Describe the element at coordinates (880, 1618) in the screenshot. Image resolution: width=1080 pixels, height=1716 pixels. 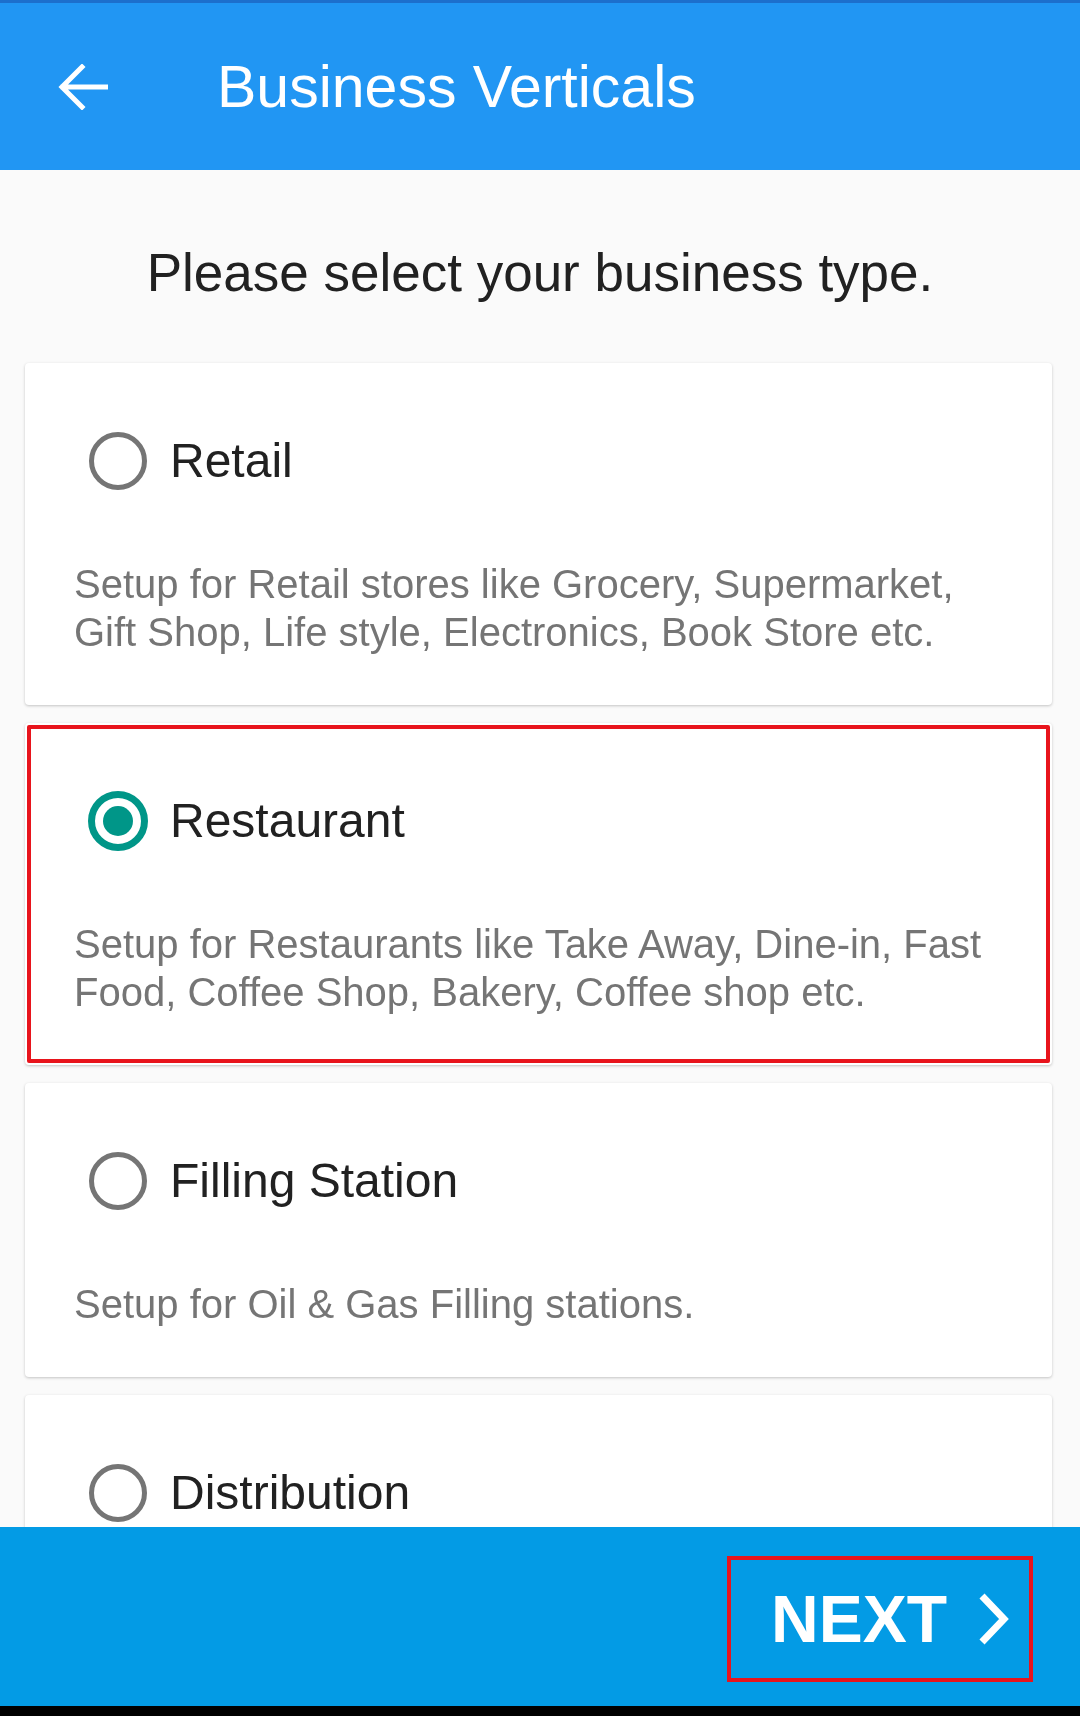
I see `next-button: NEXT` at that location.